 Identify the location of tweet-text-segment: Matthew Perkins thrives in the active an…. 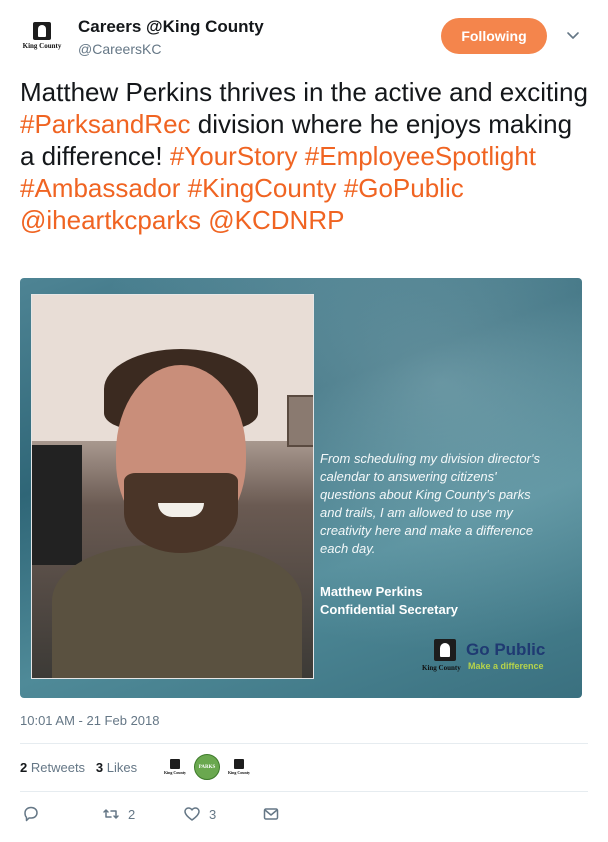
(304, 92).